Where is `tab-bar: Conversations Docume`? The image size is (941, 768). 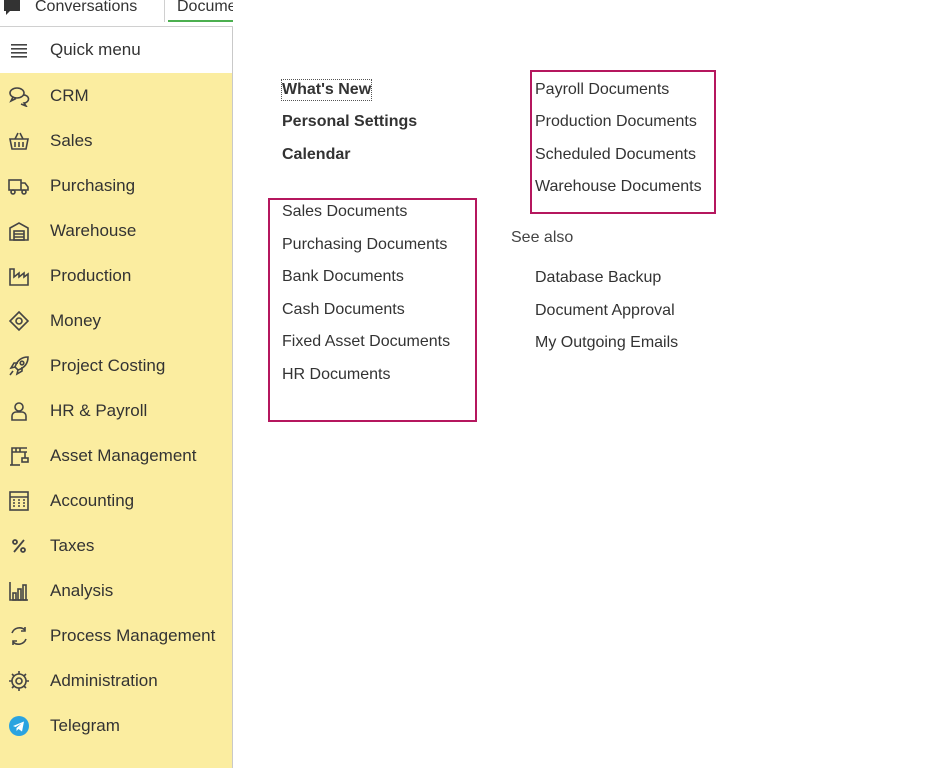
tab-bar: Conversations Docume is located at coordinates (116, 13).